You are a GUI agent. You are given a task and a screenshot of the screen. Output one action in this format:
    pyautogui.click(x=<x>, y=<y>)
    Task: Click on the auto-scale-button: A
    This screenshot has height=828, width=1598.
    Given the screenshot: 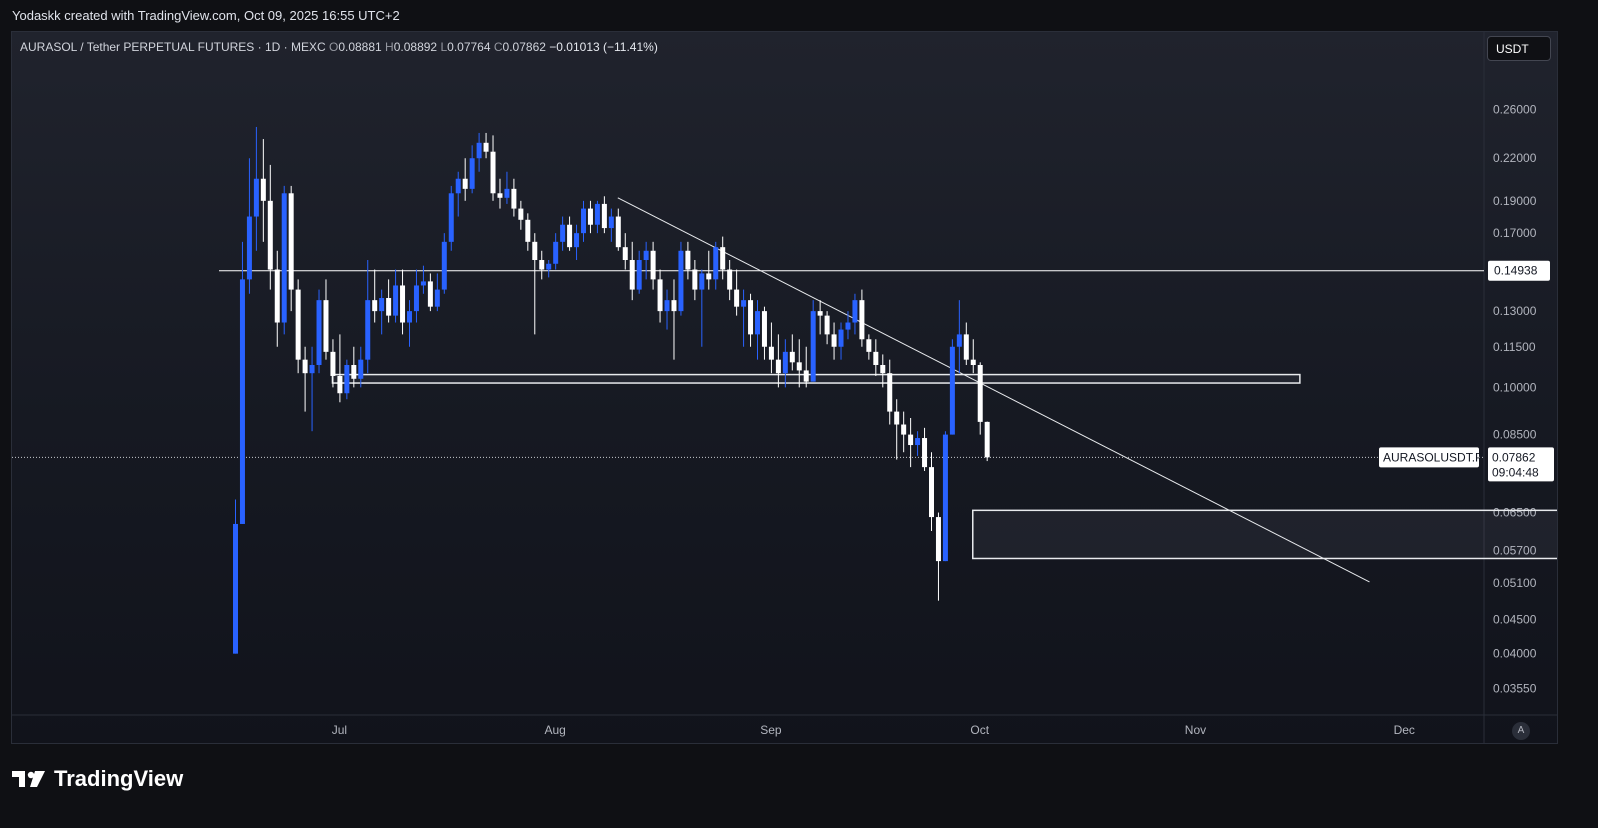 What is the action you would take?
    pyautogui.click(x=1521, y=731)
    